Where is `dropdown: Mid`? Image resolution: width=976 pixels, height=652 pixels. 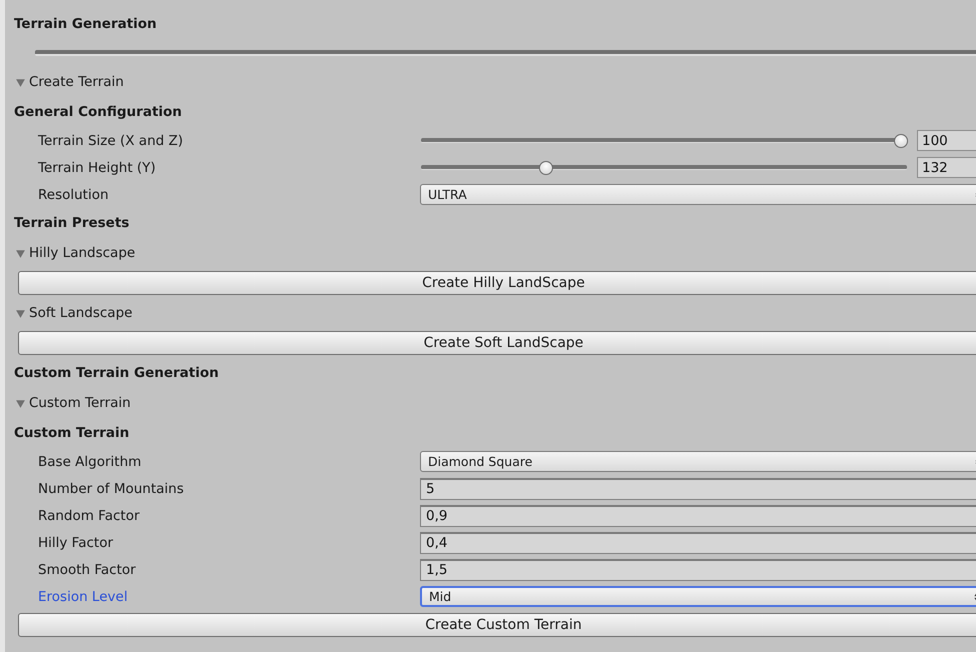
dropdown: Mid is located at coordinates (698, 596).